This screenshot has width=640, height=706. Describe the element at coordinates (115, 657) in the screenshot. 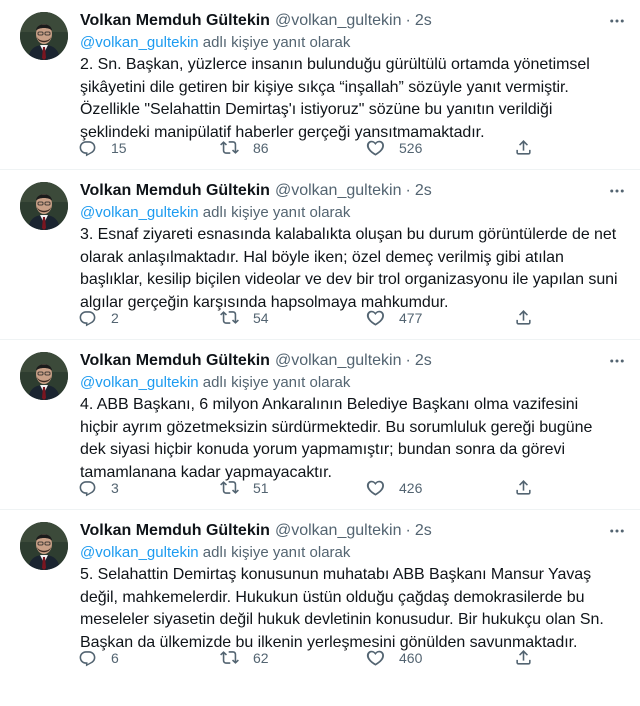

I see `reply-count: 6` at that location.